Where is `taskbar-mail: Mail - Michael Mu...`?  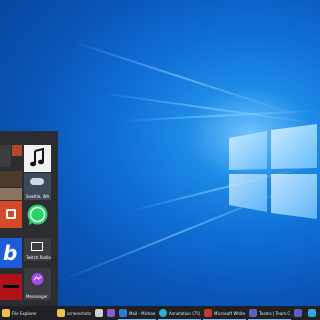
taskbar-mail: Mail - Michael Mu... is located at coordinates (137, 313).